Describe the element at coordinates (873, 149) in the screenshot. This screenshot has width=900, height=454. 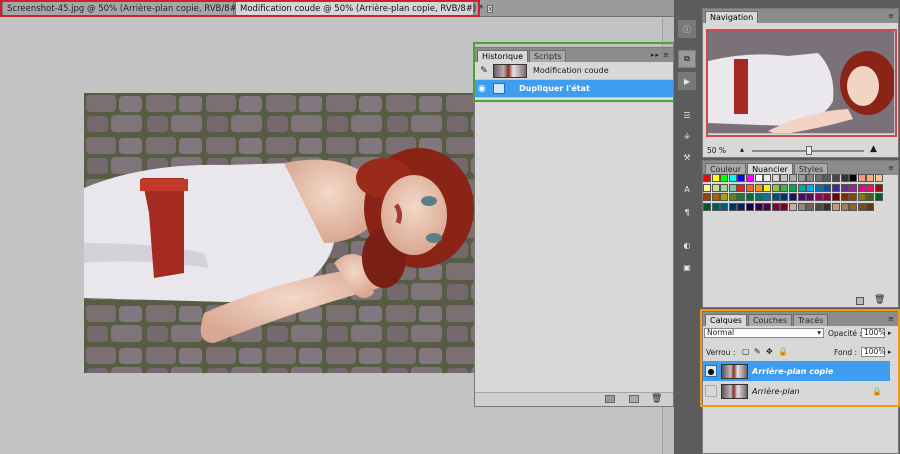
I see `zoom-in-icon: ▲` at that location.